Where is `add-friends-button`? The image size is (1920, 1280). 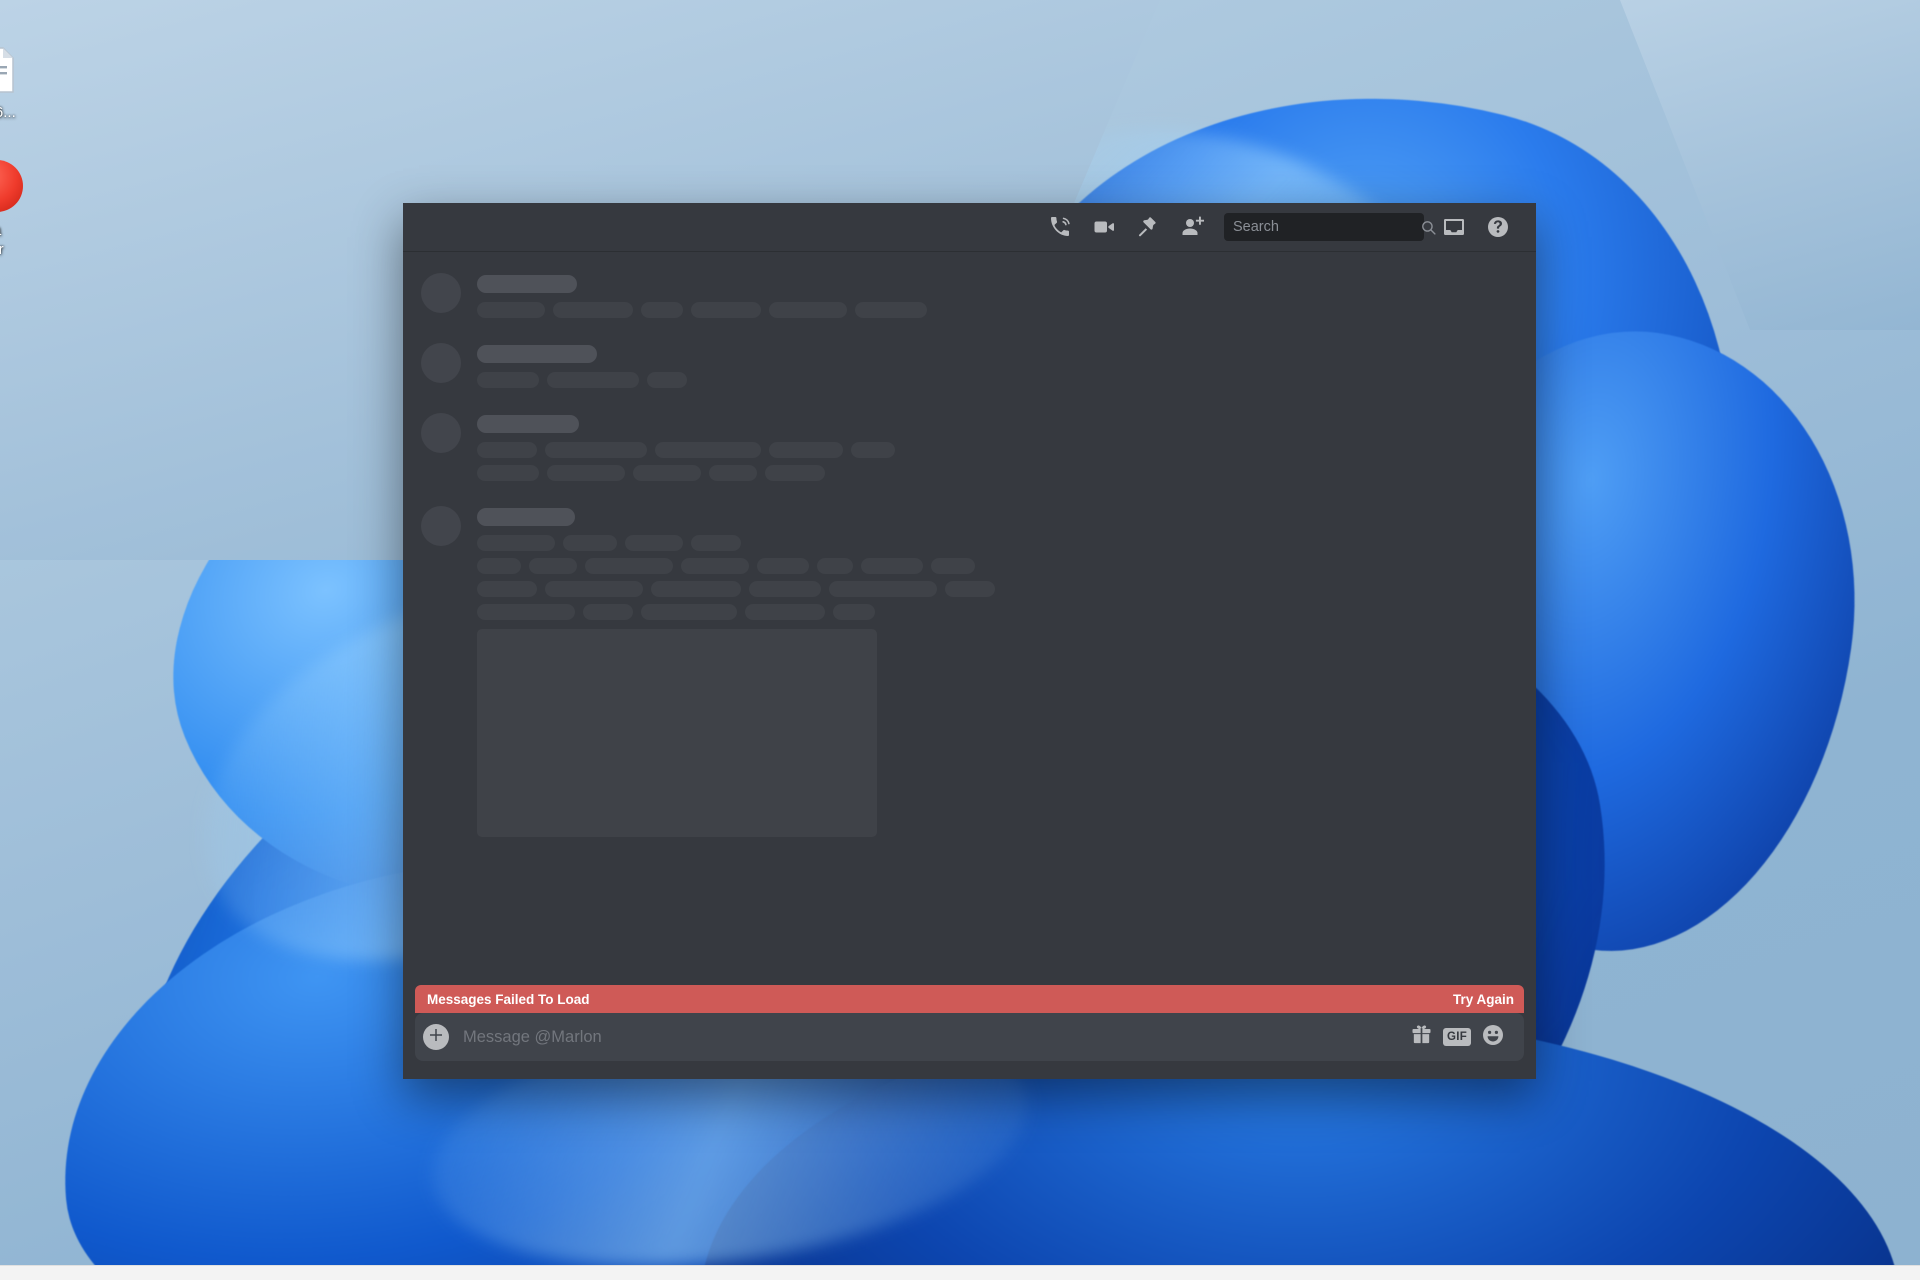 add-friends-button is located at coordinates (1192, 227).